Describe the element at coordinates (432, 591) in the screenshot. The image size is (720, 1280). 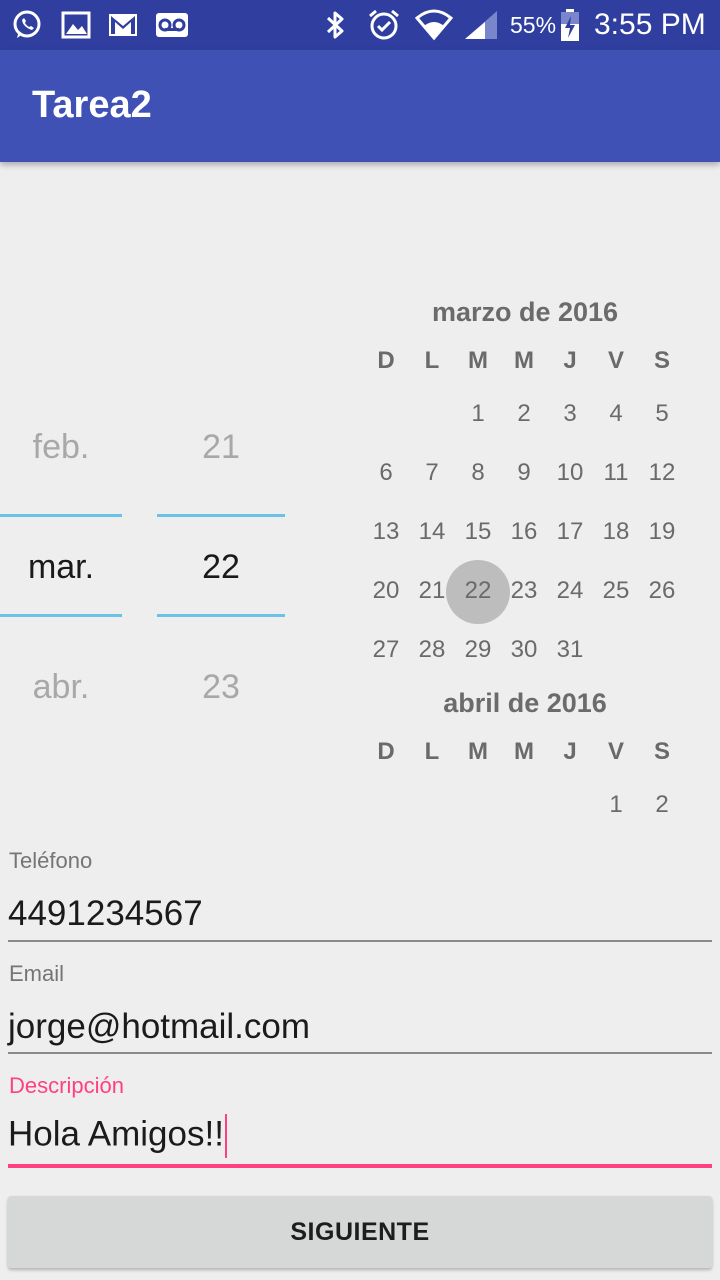
I see `calendar-day: 21` at that location.